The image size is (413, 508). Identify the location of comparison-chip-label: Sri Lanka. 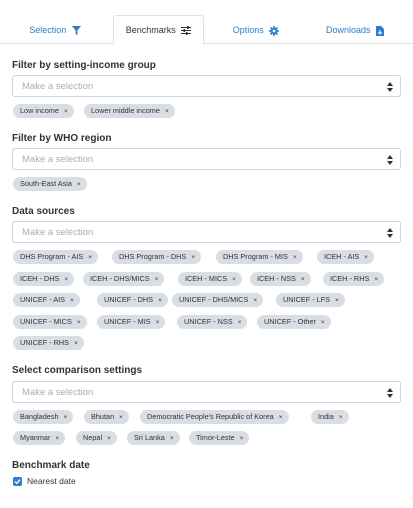
(149, 437).